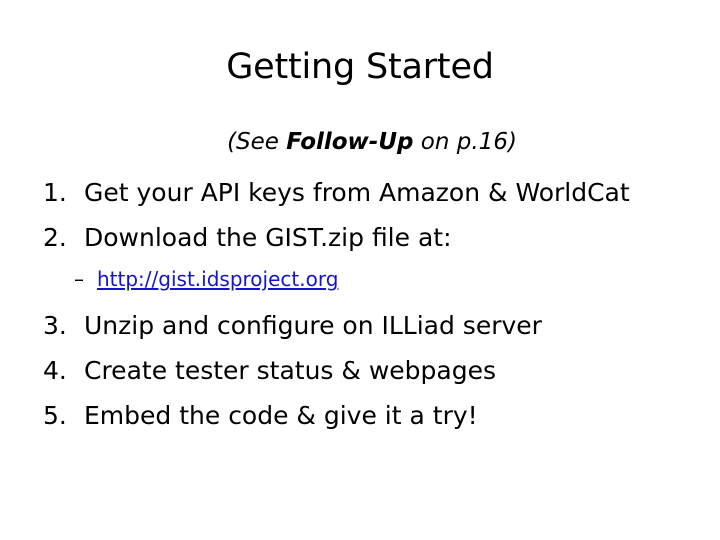 The width and height of the screenshot is (720, 540). I want to click on subtitle-reference: (See Follow-Up on p.16), so click(360, 143).